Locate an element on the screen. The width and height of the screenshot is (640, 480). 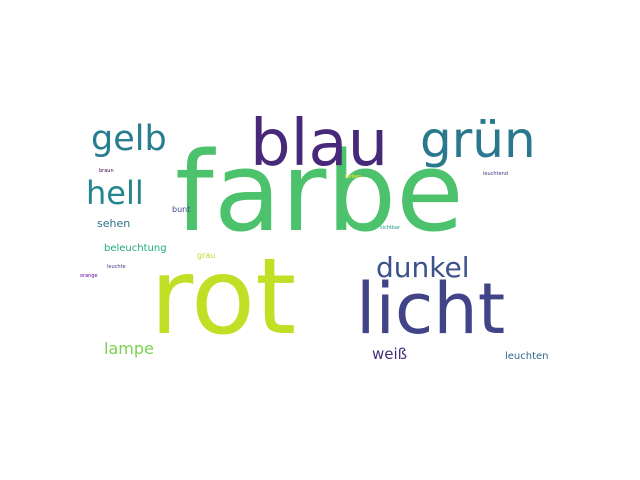
word-blau: blau is located at coordinates (319, 144).